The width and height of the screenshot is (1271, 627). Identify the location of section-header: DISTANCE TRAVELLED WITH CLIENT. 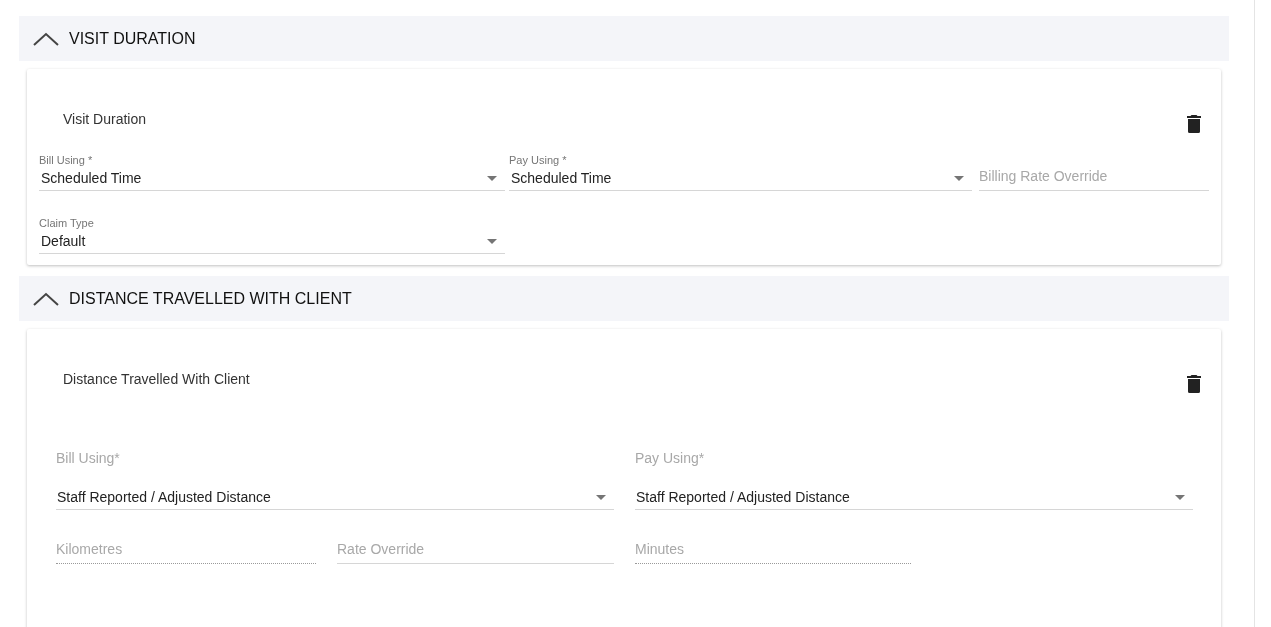
(624, 298).